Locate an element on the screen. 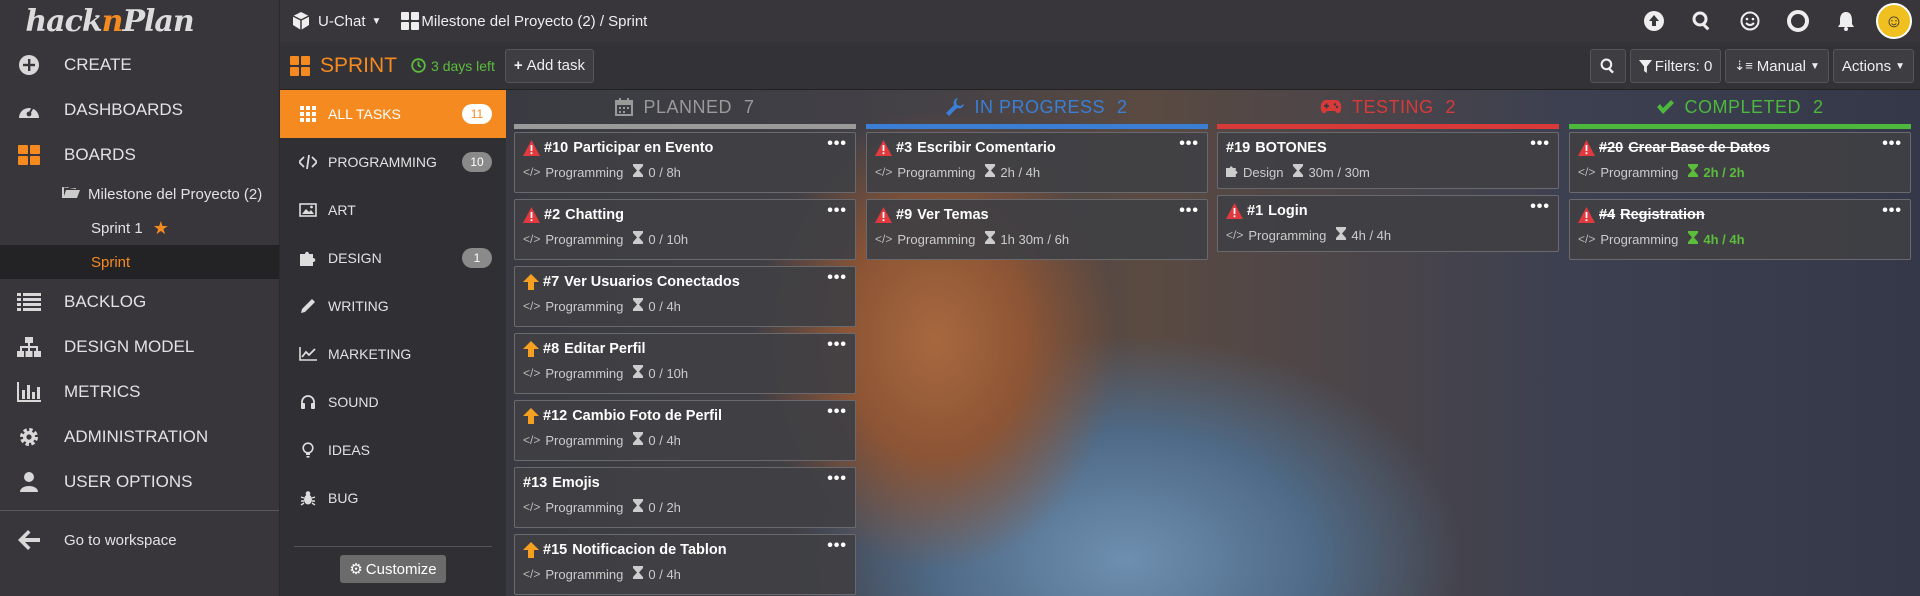 This screenshot has height=596, width=1920. nav-milestone: Milestone del Proyecto (2) is located at coordinates (139, 194).